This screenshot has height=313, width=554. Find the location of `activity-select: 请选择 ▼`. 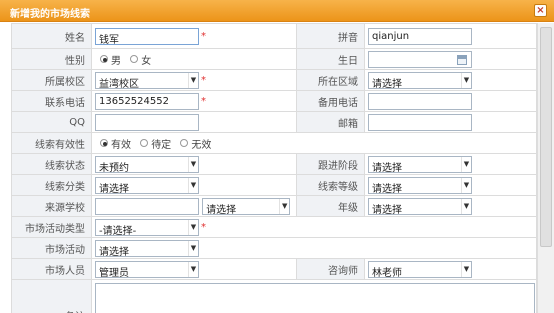

activity-select: 请选择 ▼ is located at coordinates (147, 248).